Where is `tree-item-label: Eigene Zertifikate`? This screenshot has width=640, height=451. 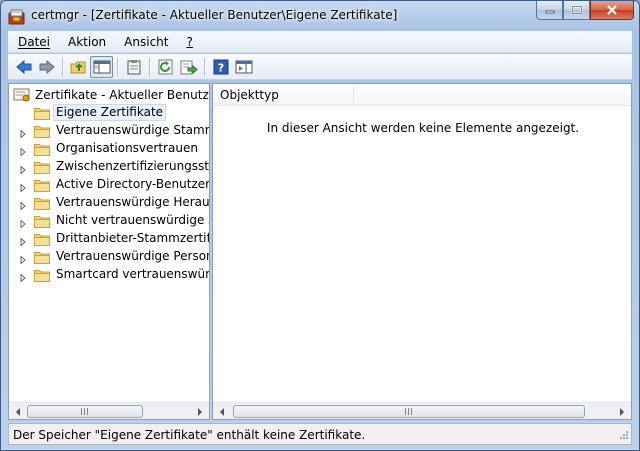 tree-item-label: Eigene Zertifikate is located at coordinates (110, 112).